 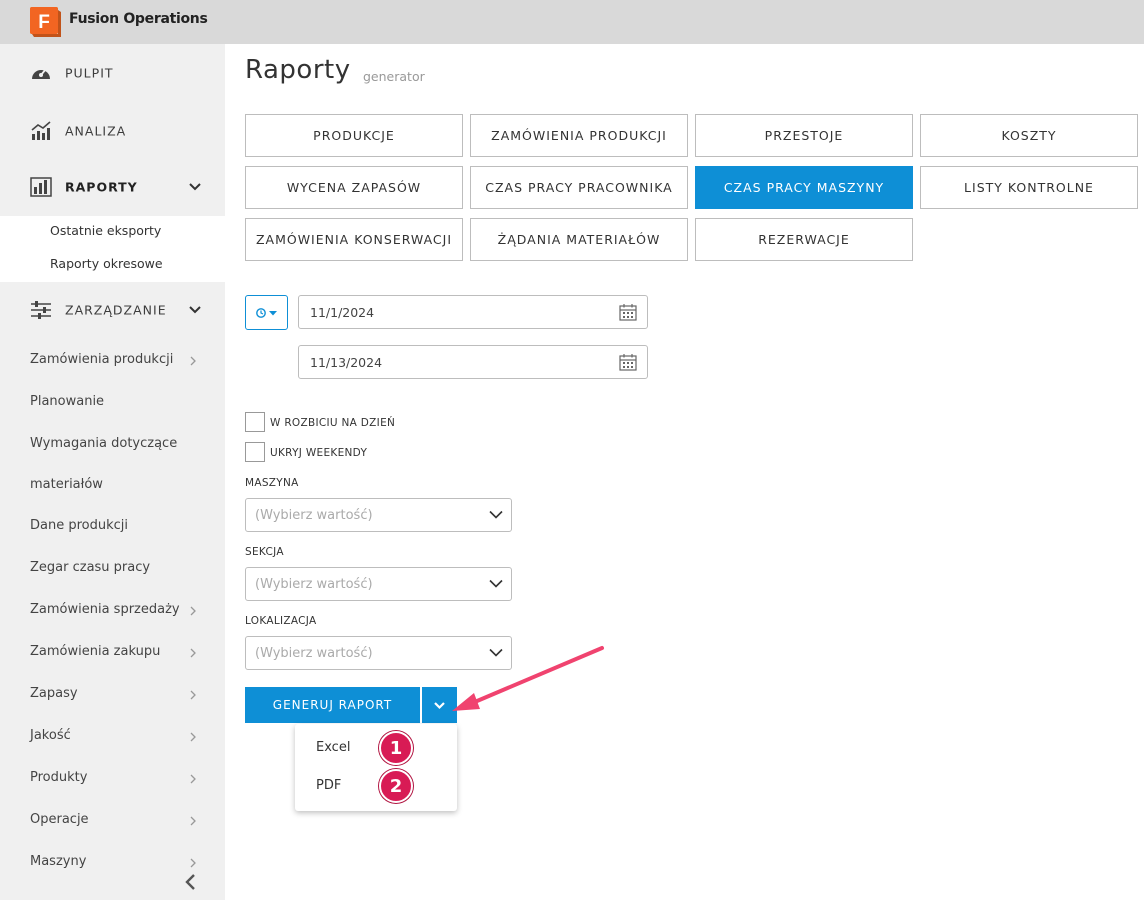 I want to click on svg-text: F, so click(x=44, y=22).